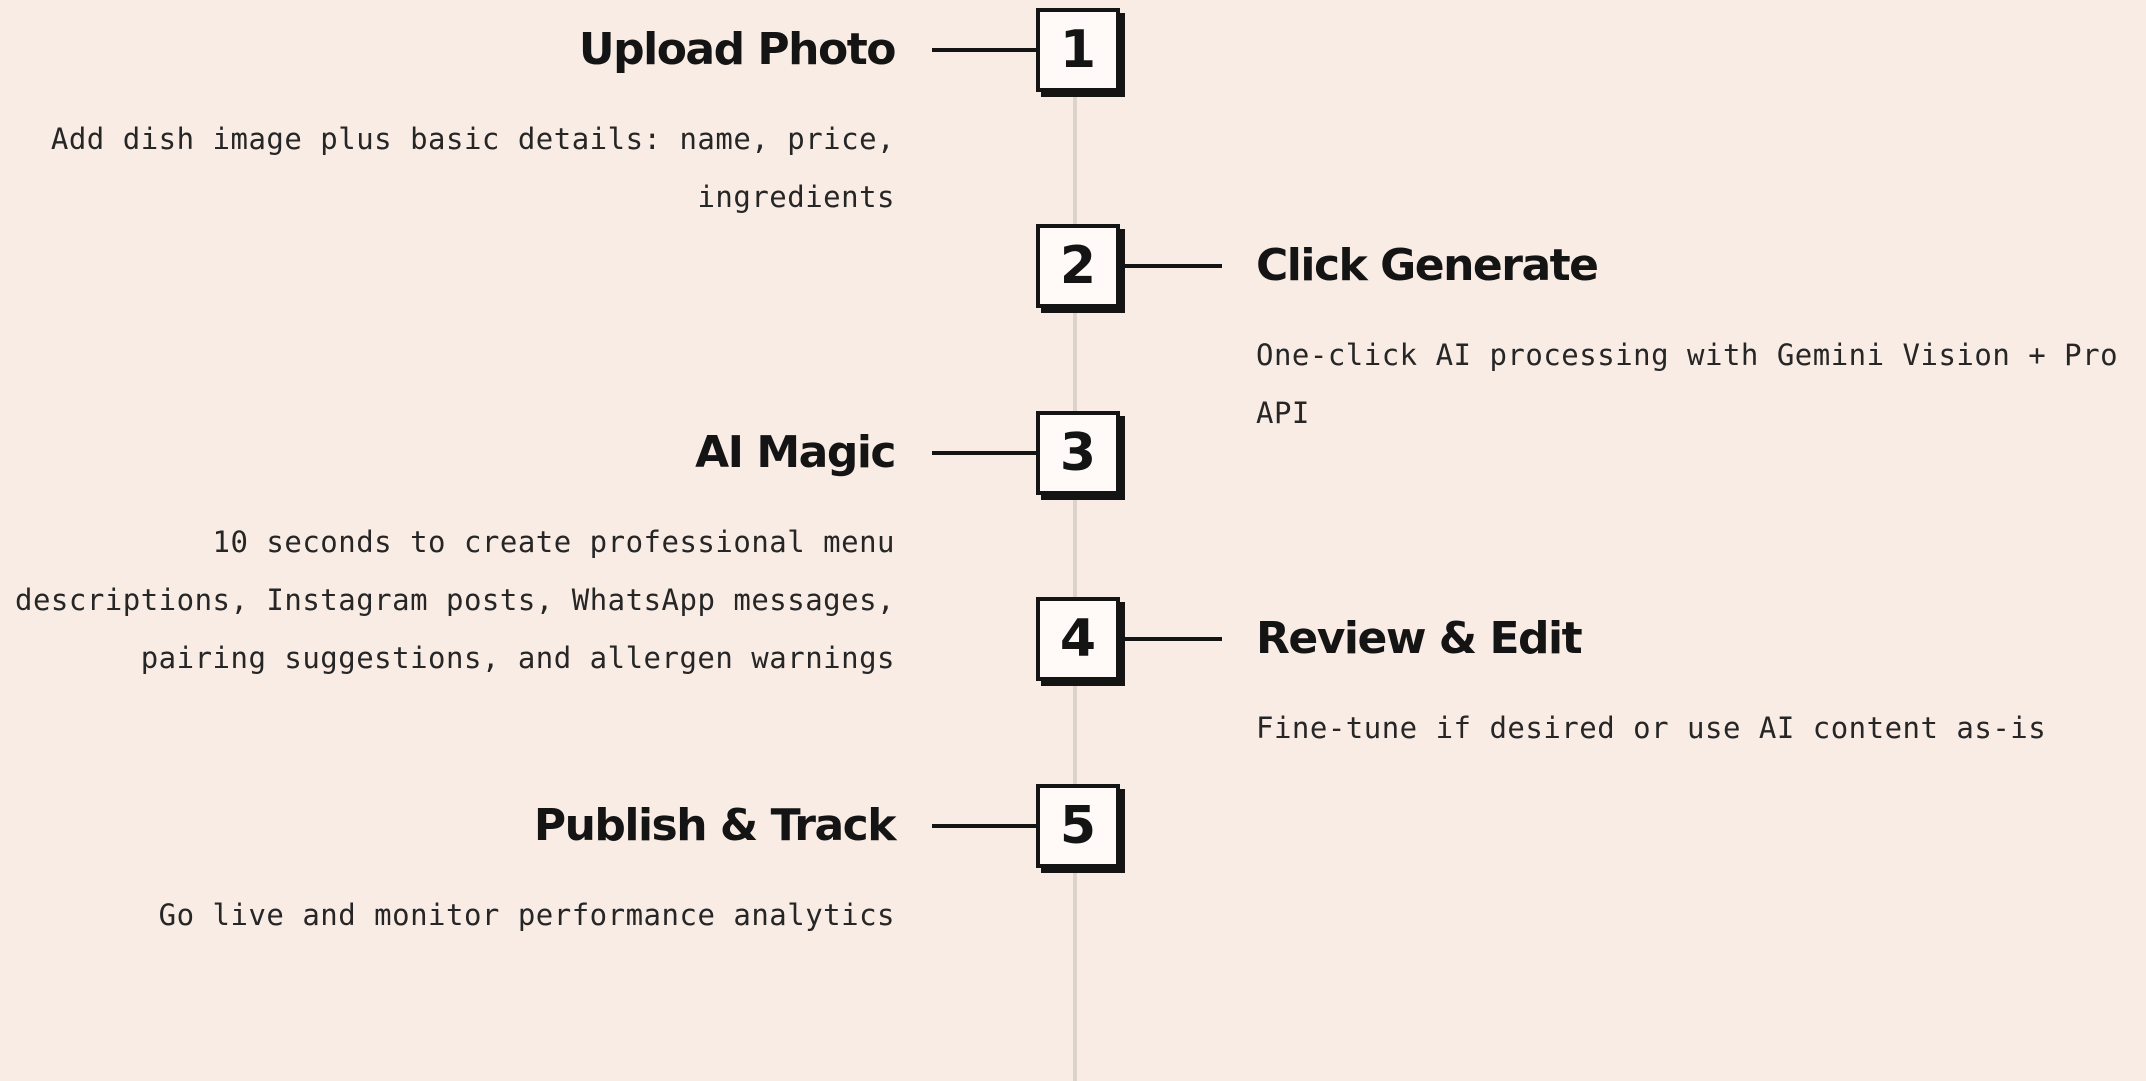 Image resolution: width=2146 pixels, height=1081 pixels. I want to click on step-4-title: Review & Edit, so click(1419, 638).